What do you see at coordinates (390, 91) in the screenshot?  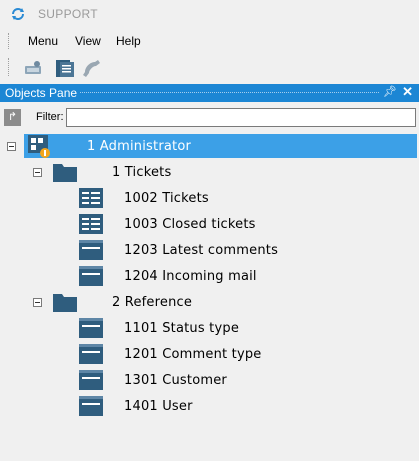 I see `pin-icon: 📌︎` at bounding box center [390, 91].